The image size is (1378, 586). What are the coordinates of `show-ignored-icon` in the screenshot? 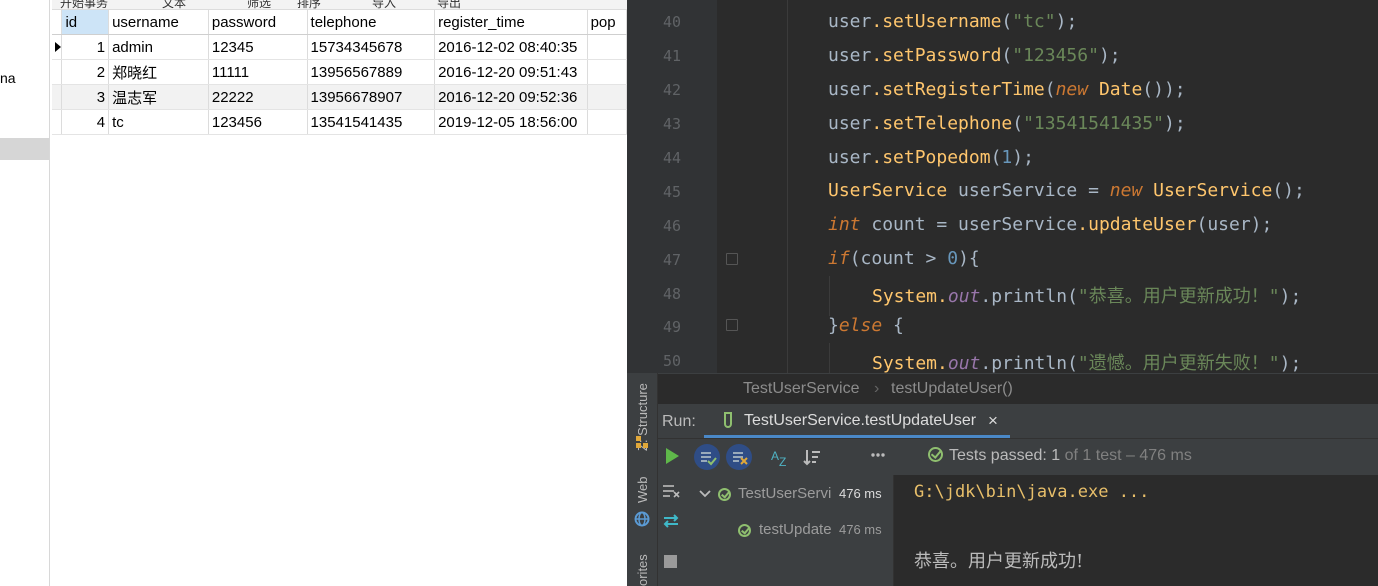 It's located at (739, 457).